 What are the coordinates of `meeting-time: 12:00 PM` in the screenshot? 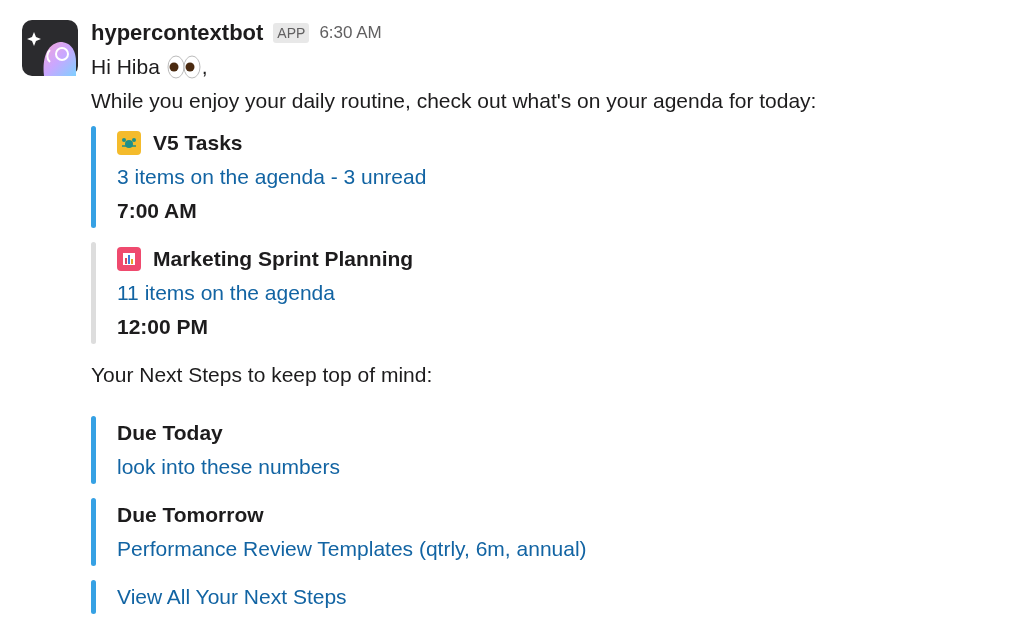 It's located at (163, 327).